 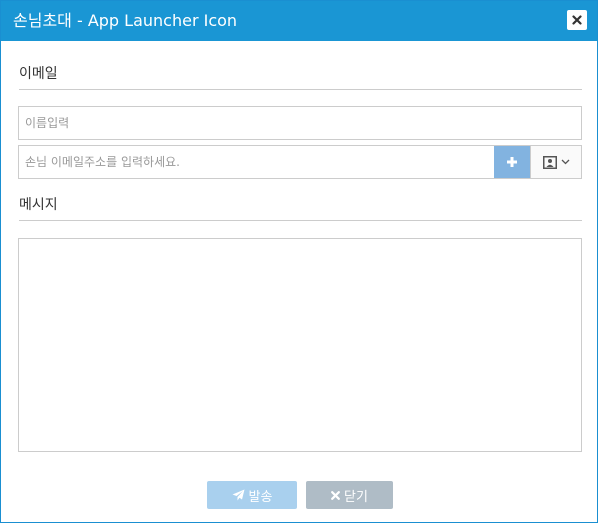 What do you see at coordinates (38, 74) in the screenshot?
I see `email-section-label: 이메일` at bounding box center [38, 74].